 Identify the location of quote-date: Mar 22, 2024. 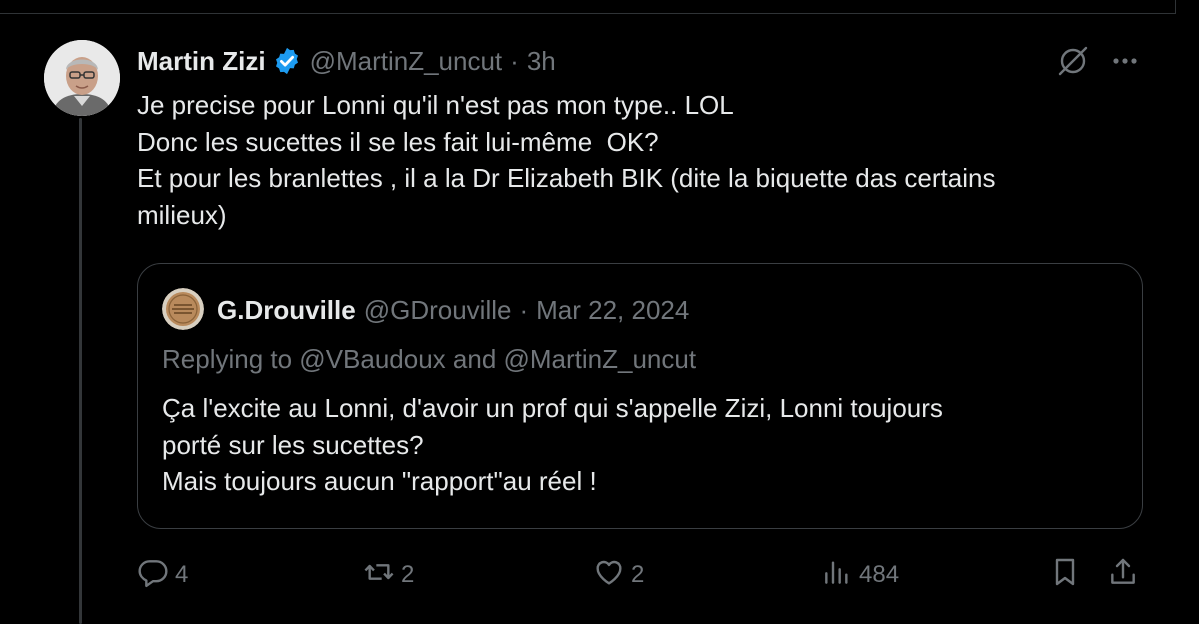
(612, 310).